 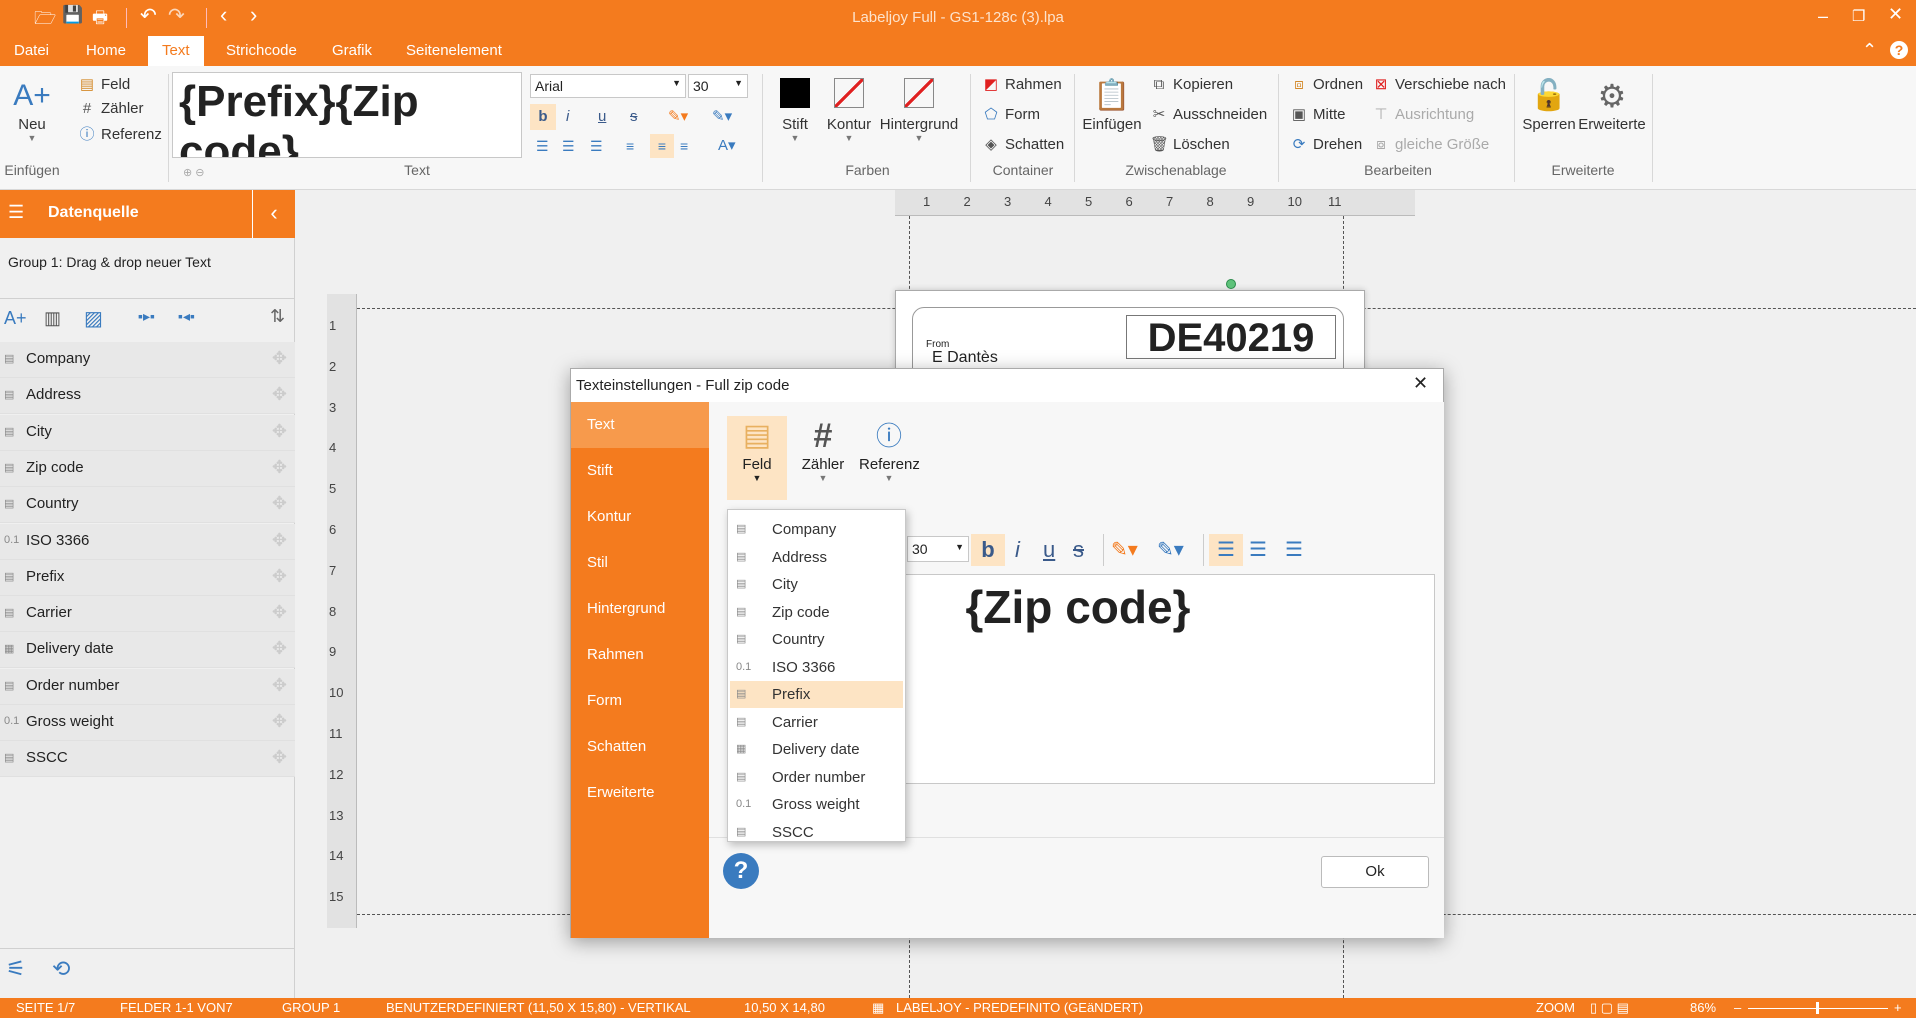 I want to click on zaehler-button: # Zähler, so click(x=111, y=109).